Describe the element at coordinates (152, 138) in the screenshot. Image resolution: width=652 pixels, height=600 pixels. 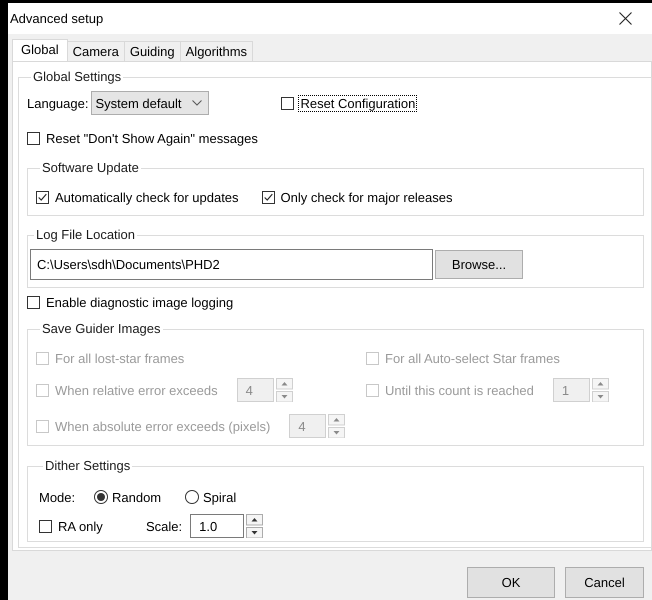
I see `checkbox-label: Reset "Don't Show Again" messages` at that location.